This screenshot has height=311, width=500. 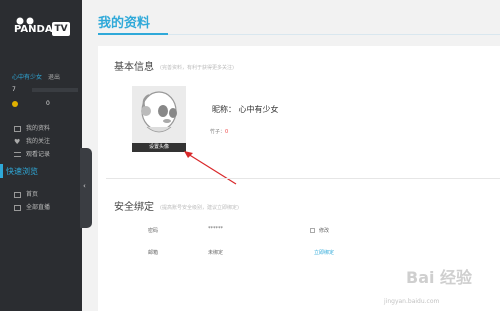 I want to click on quick-browse-marker, so click(x=1, y=171).